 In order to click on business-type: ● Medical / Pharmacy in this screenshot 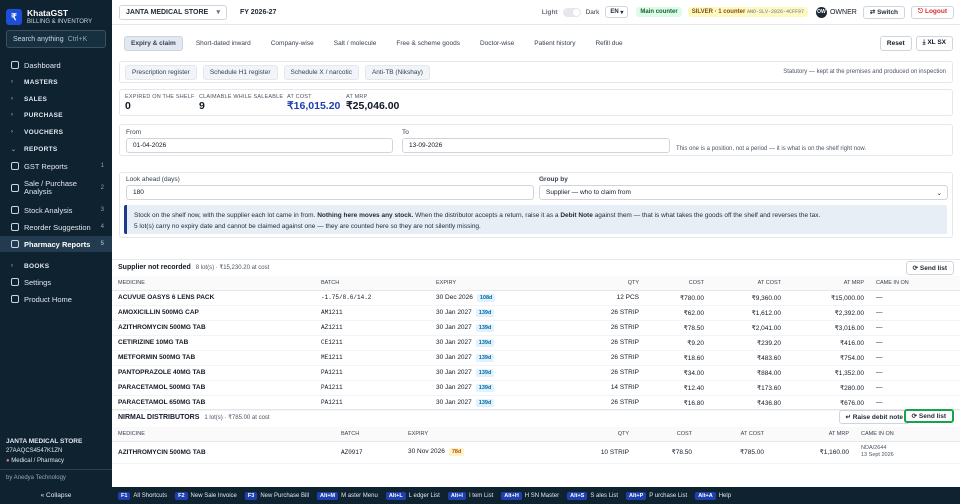, I will do `click(35, 461)`.